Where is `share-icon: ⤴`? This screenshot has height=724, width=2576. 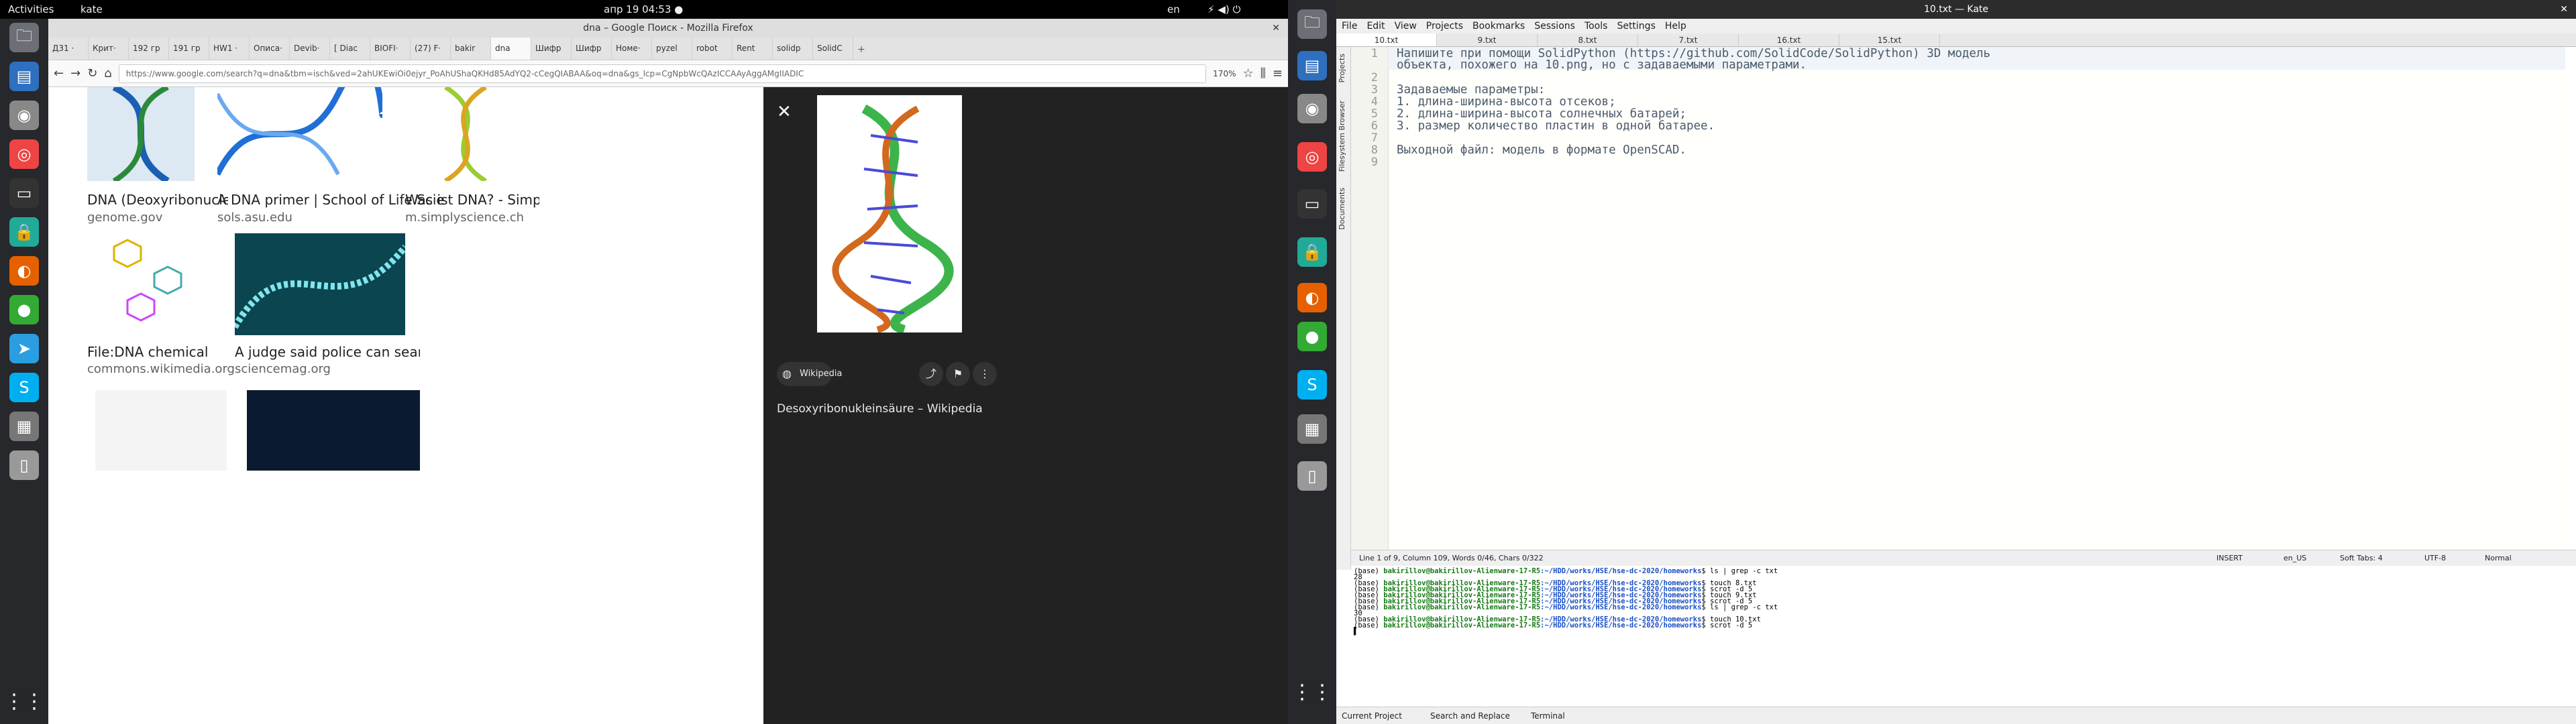
share-icon: ⤴ is located at coordinates (931, 374).